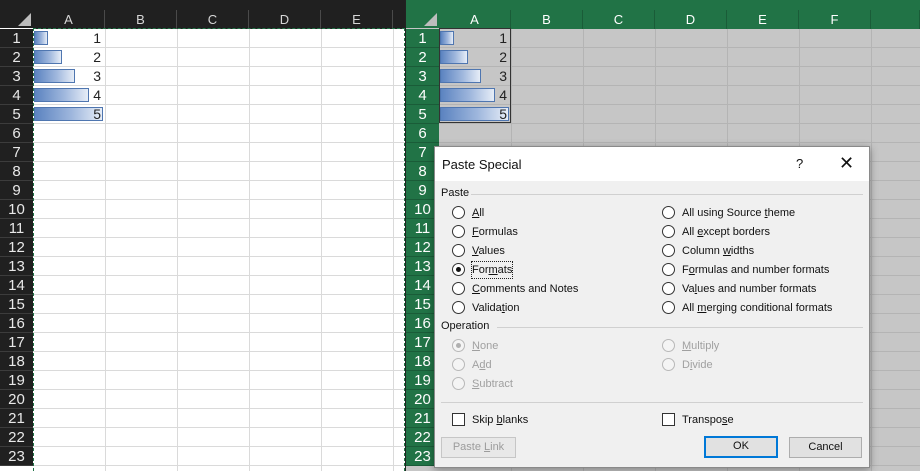 Image resolution: width=920 pixels, height=471 pixels. Describe the element at coordinates (757, 308) in the screenshot. I see `radio-label: All merging conditional formats` at that location.